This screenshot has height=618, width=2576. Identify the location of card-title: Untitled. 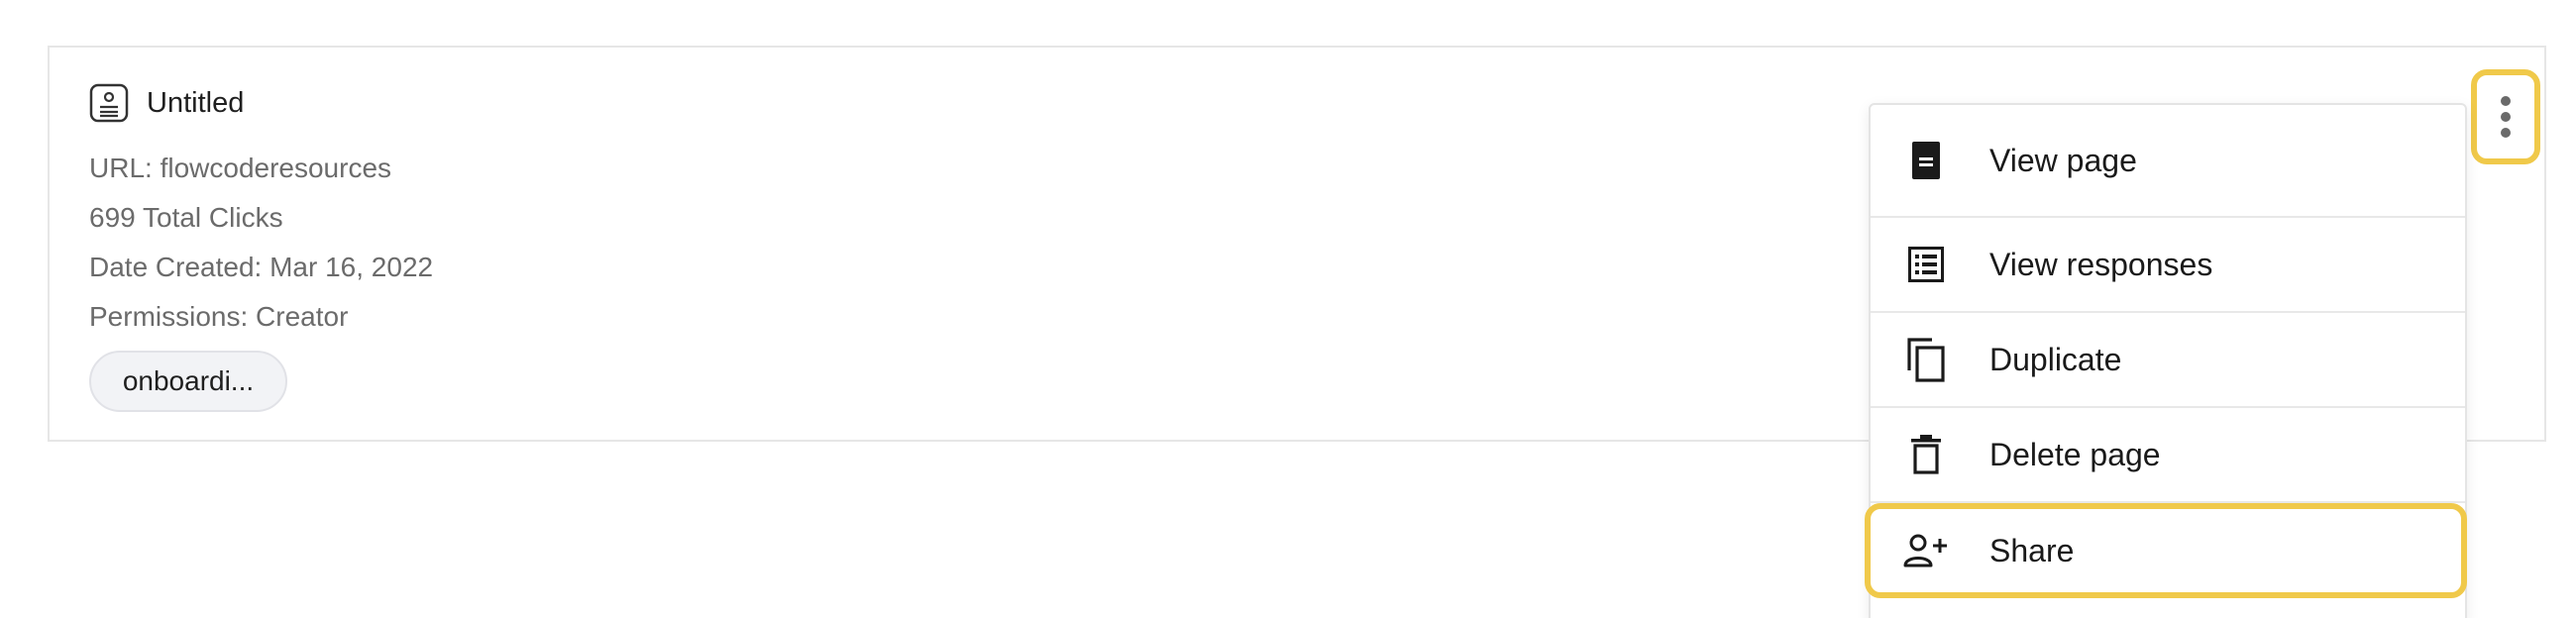
(196, 102).